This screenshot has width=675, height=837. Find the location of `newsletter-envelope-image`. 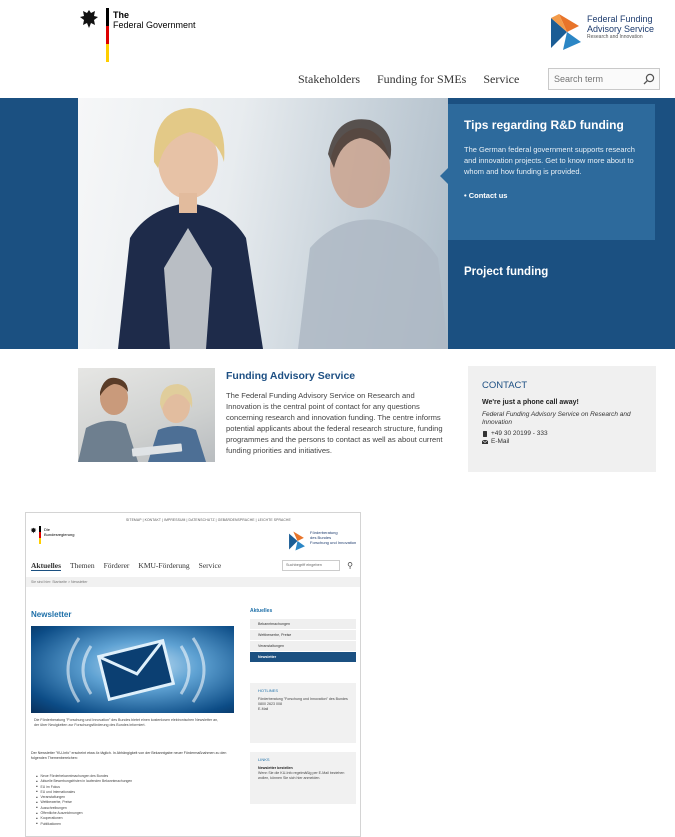

newsletter-envelope-image is located at coordinates (132, 669).